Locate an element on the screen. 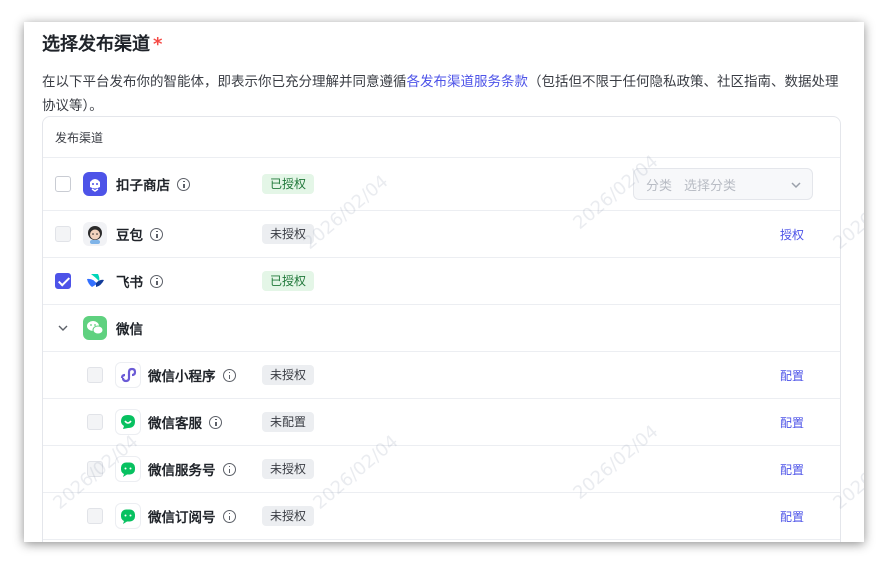  channel-name-doubao: 豆包 is located at coordinates (139, 234).